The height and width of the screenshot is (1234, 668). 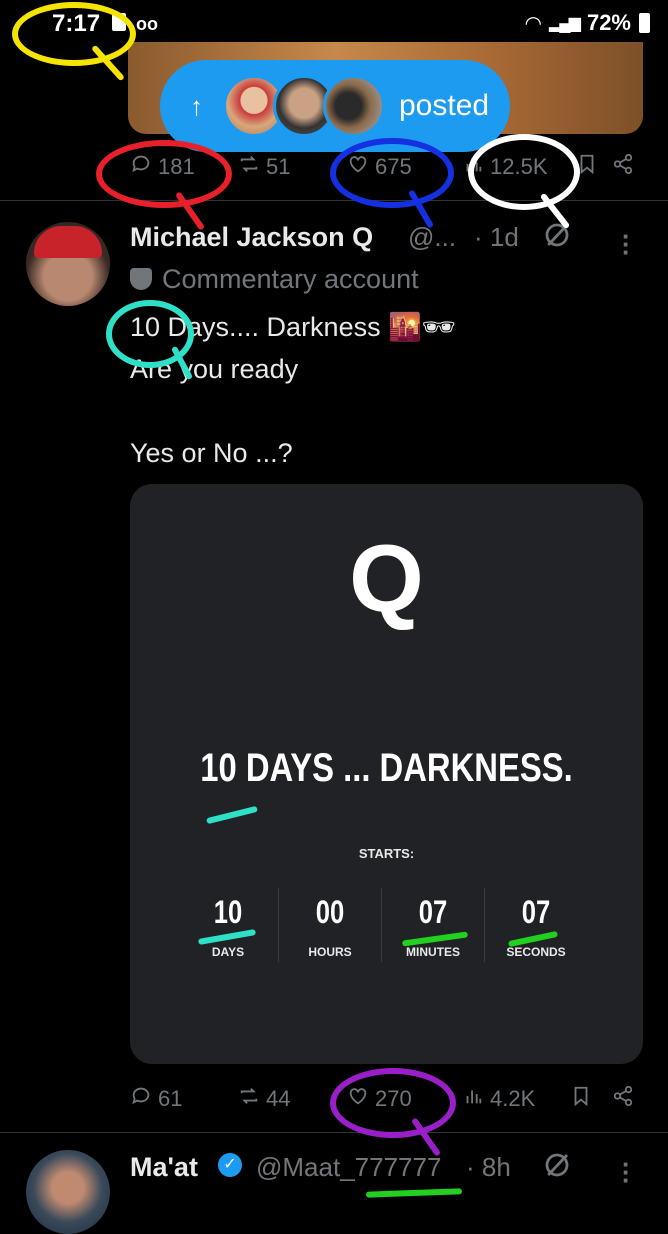 I want to click on next-author-avatar, so click(x=68, y=1192).